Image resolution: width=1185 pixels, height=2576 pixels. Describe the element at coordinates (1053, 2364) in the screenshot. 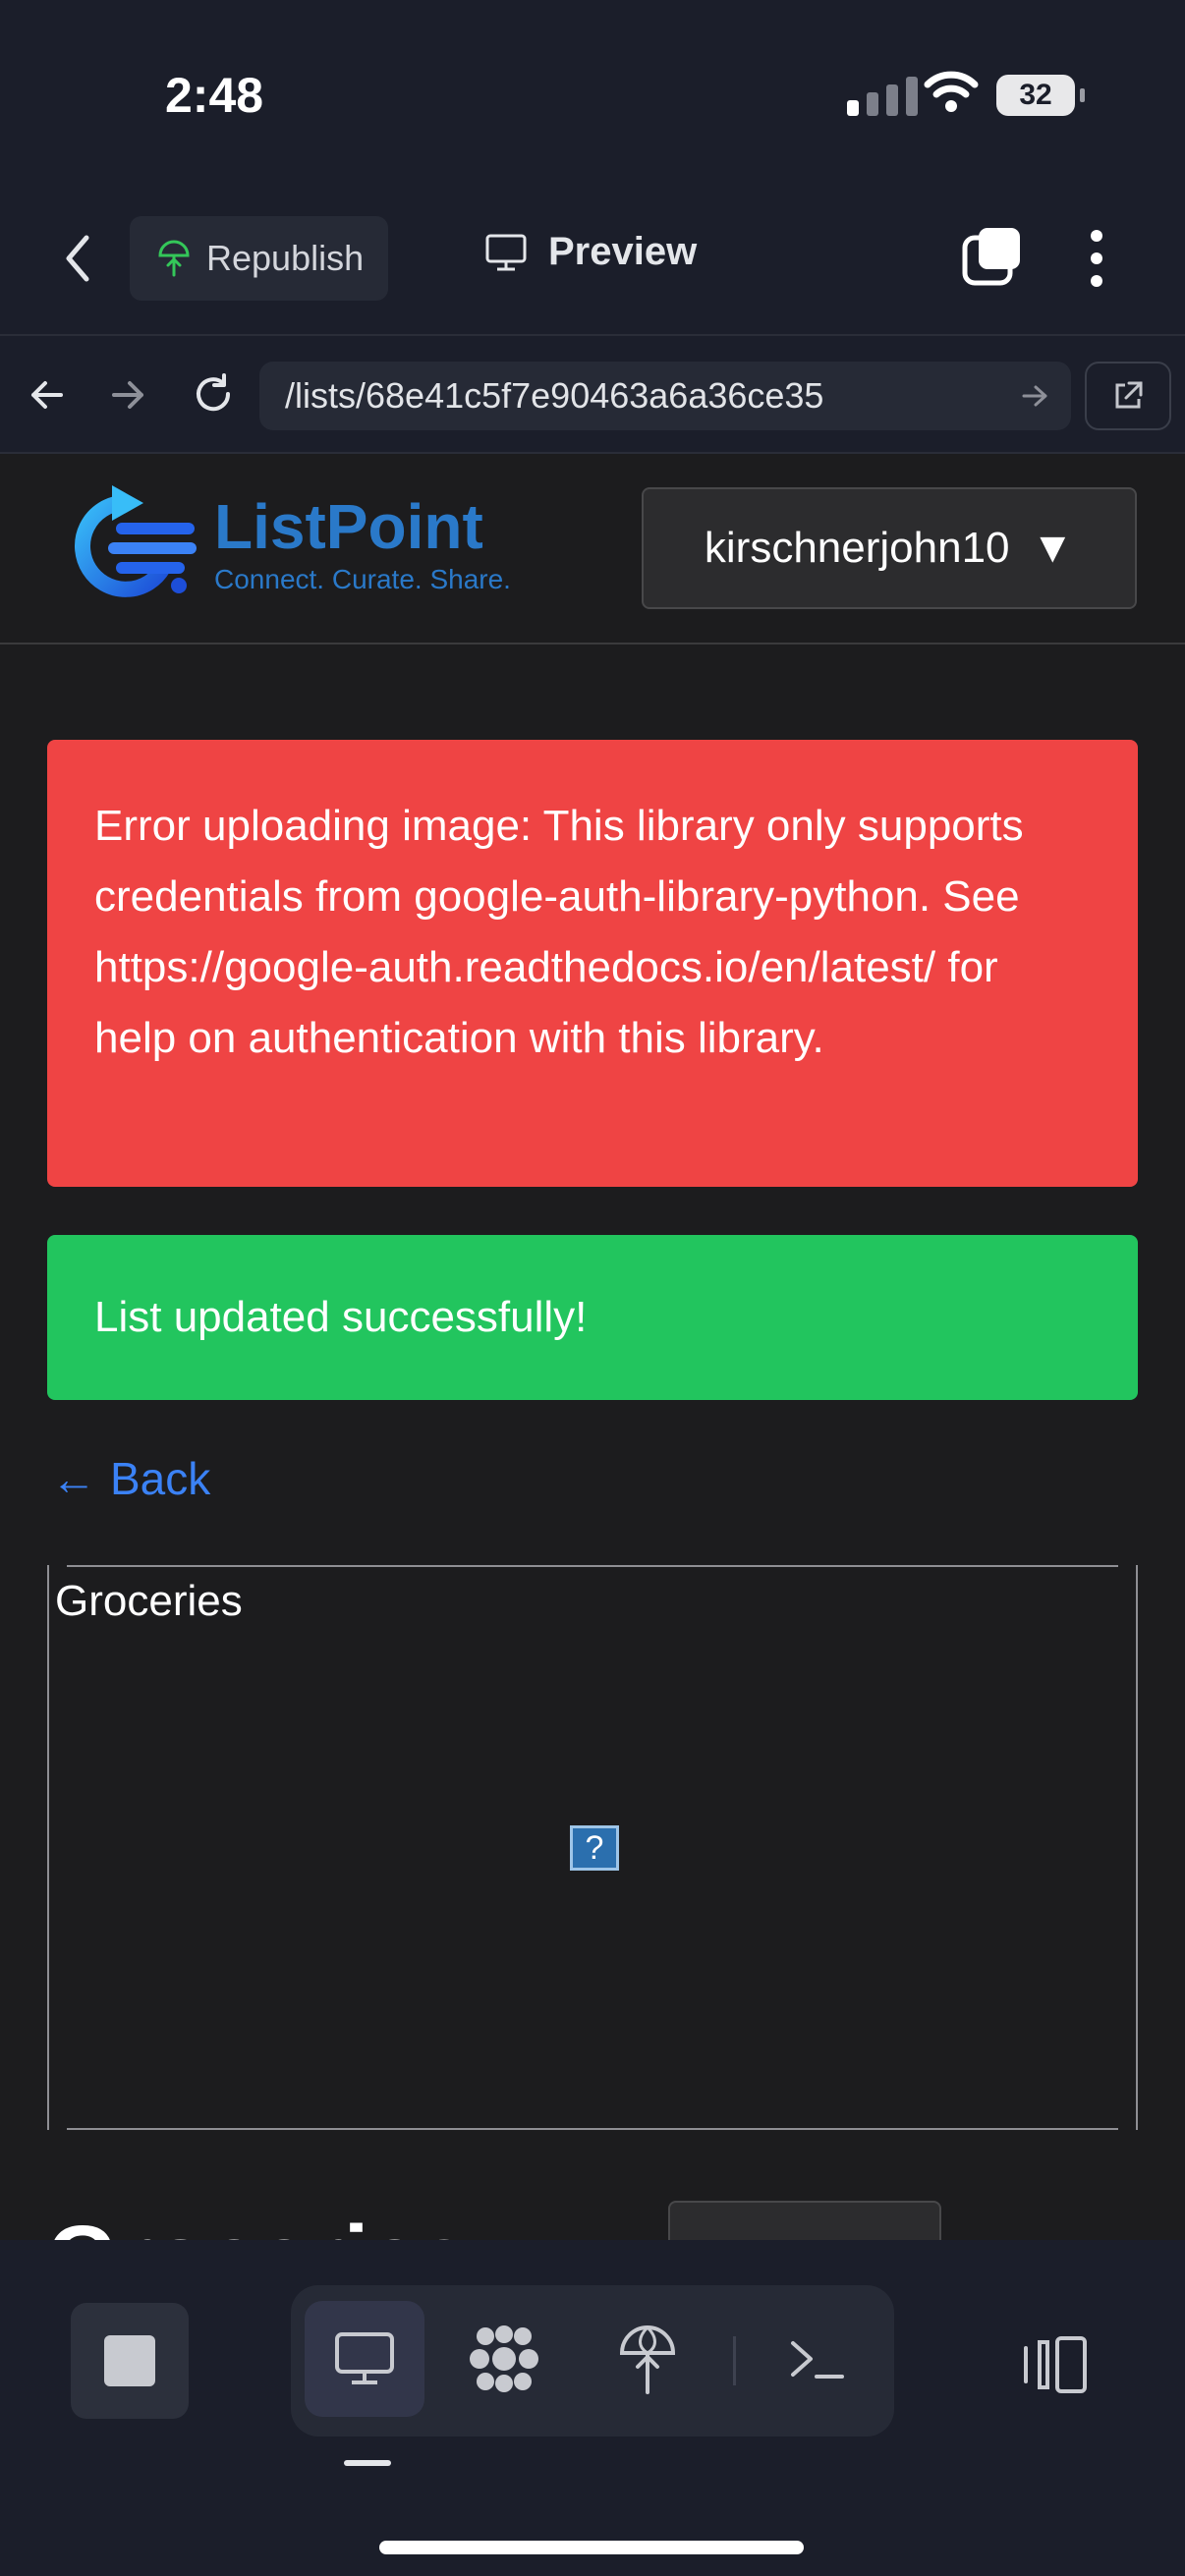

I see `sidebar-toggle-icon` at that location.